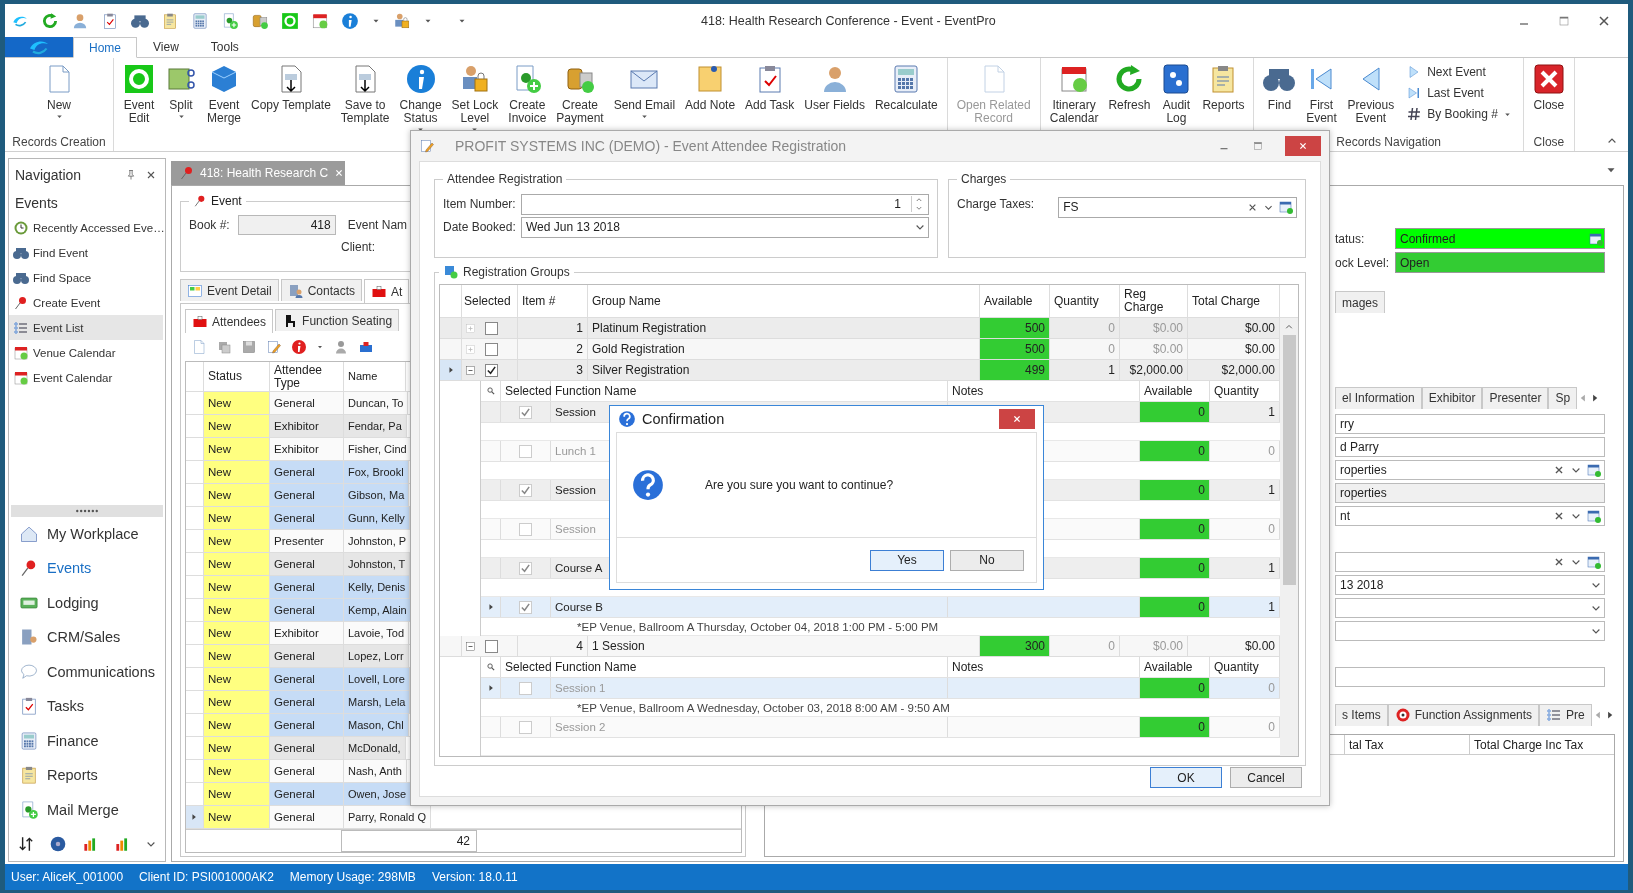  What do you see at coordinates (1362, 262) in the screenshot?
I see `field-label: ock Level:` at bounding box center [1362, 262].